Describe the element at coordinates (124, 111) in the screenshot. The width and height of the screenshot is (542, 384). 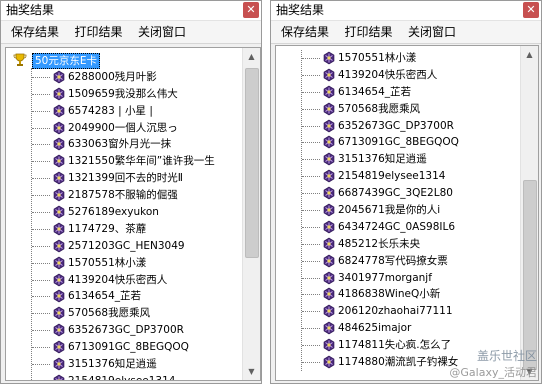
I see `result-entry: 6574283 | 小星 |` at that location.